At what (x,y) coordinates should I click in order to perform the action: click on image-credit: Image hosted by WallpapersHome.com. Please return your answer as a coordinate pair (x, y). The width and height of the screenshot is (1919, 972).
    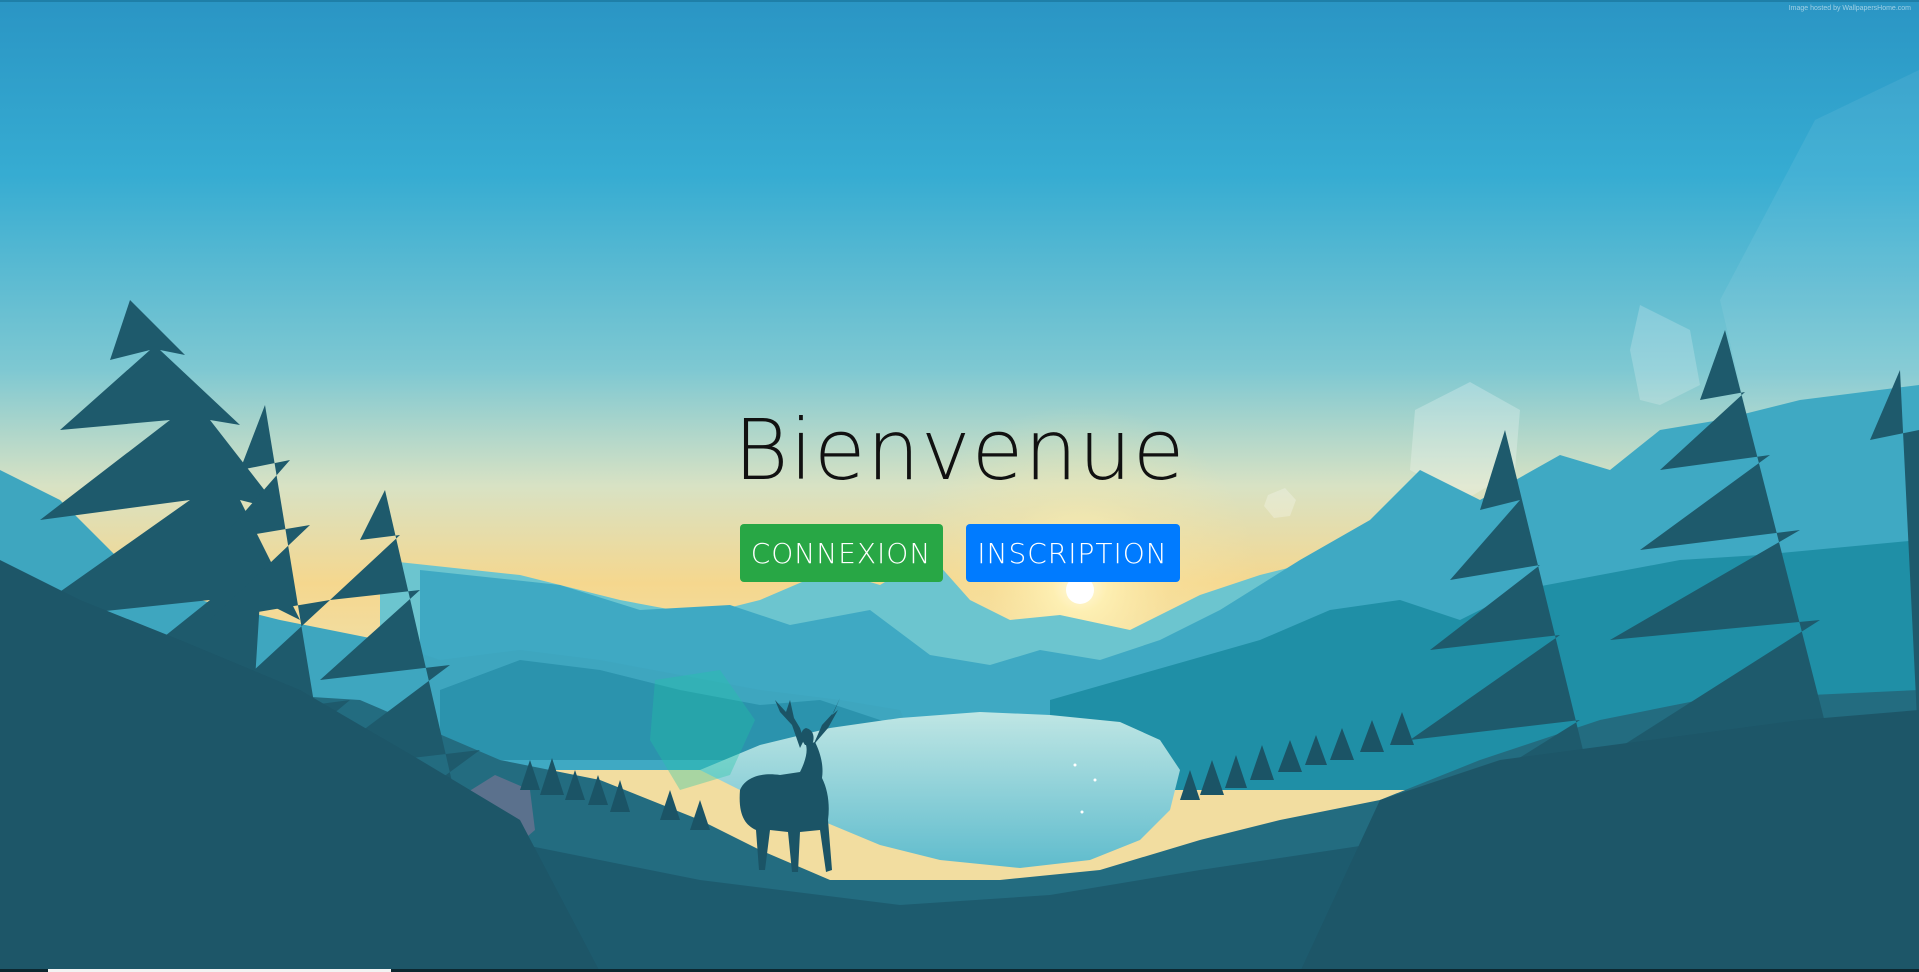
    Looking at the image, I should click on (1849, 8).